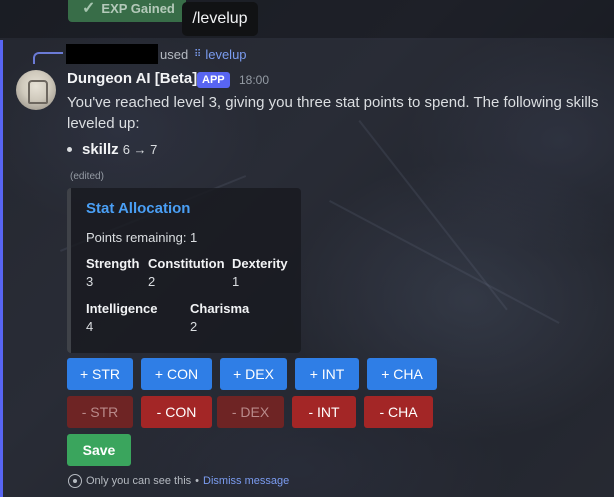 The image size is (614, 497). What do you see at coordinates (87, 176) in the screenshot?
I see `edited-label: (edited)` at bounding box center [87, 176].